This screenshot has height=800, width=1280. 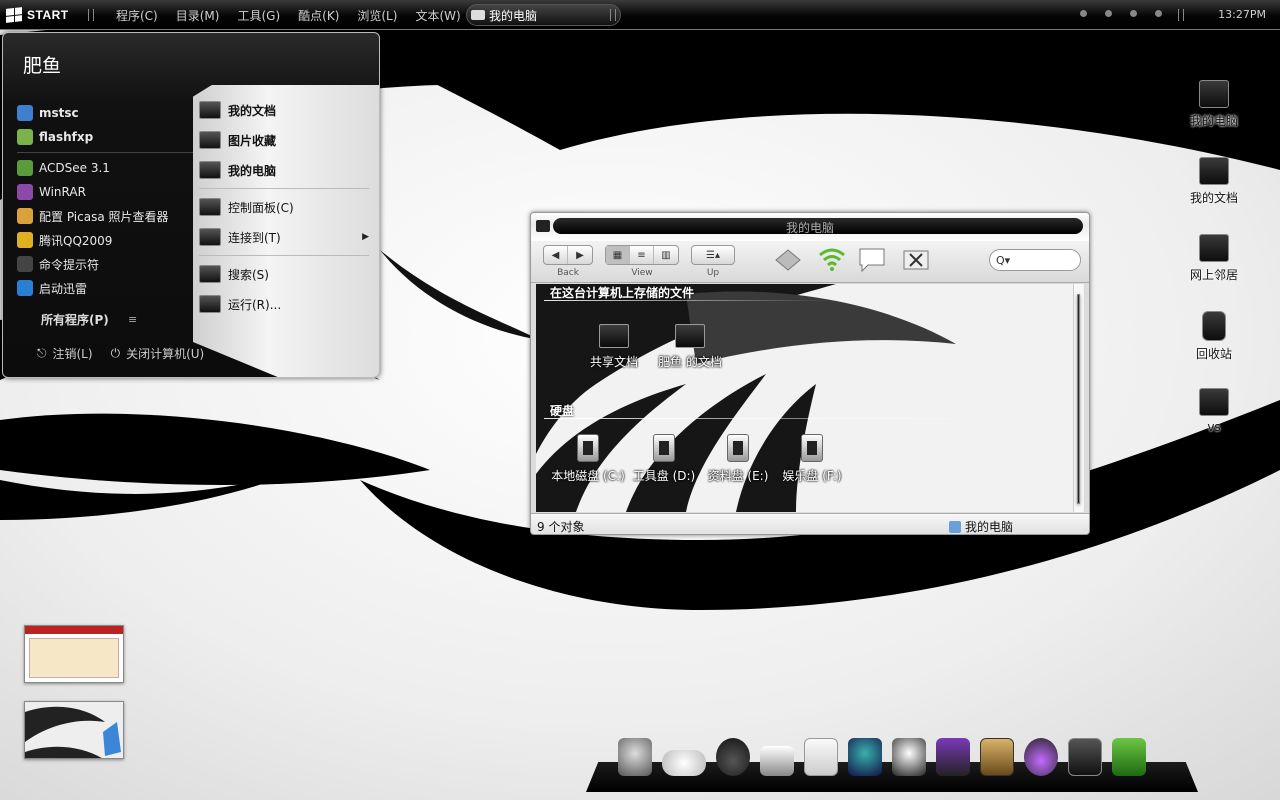 I want to click on drive-f: 娱乐盘 (F:), so click(x=812, y=459).